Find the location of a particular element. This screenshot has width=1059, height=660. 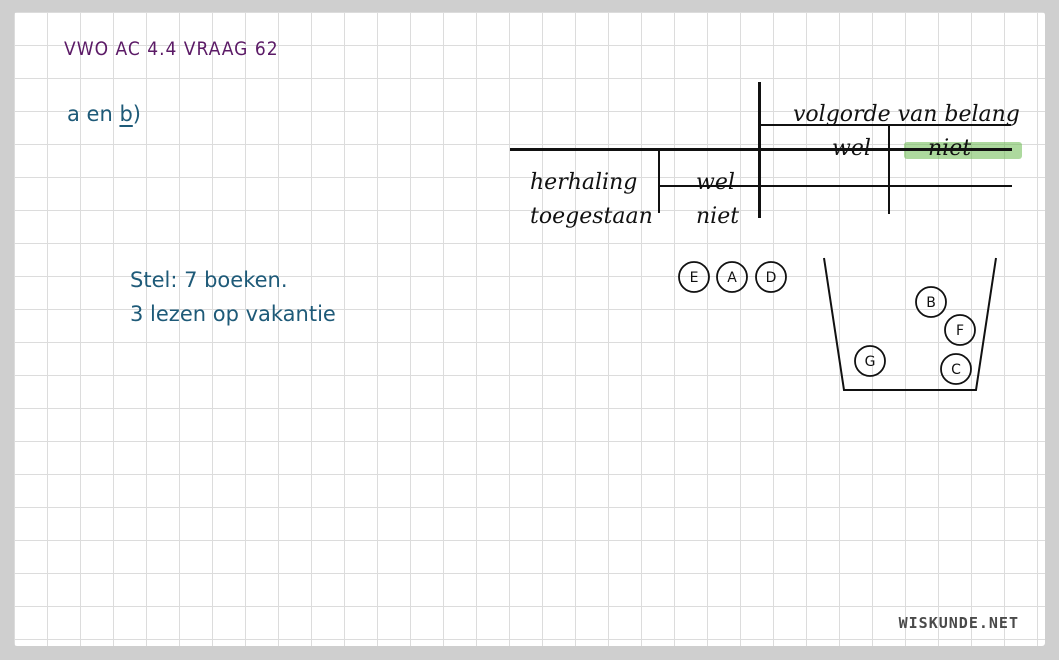

svg-text: G is located at coordinates (870, 362).